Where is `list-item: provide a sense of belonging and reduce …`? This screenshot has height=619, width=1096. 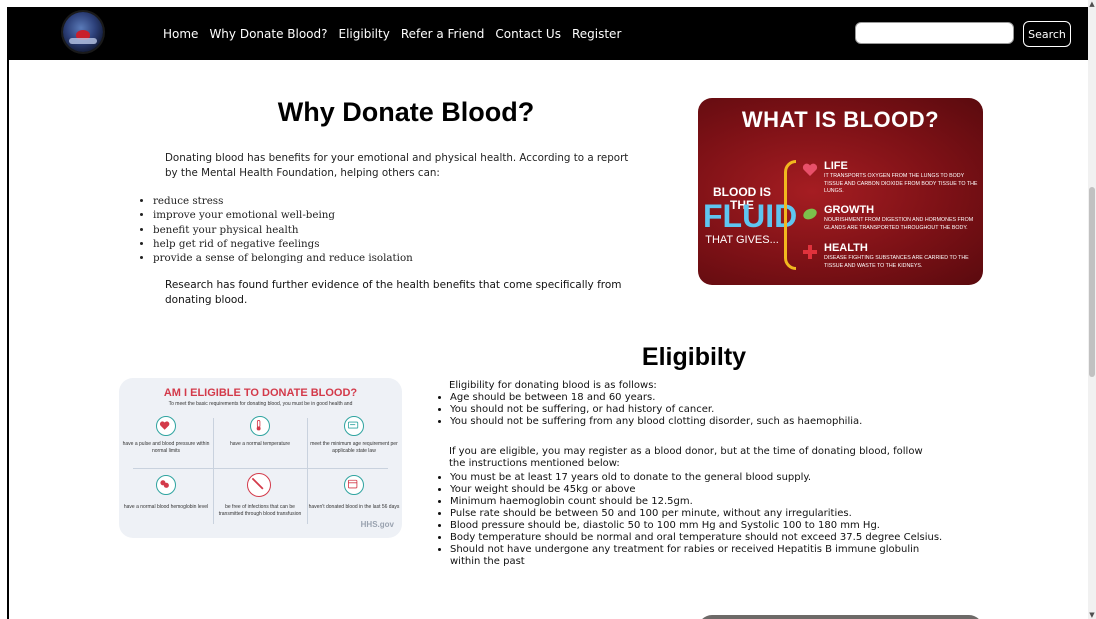 list-item: provide a sense of belonging and reduce … is located at coordinates (283, 258).